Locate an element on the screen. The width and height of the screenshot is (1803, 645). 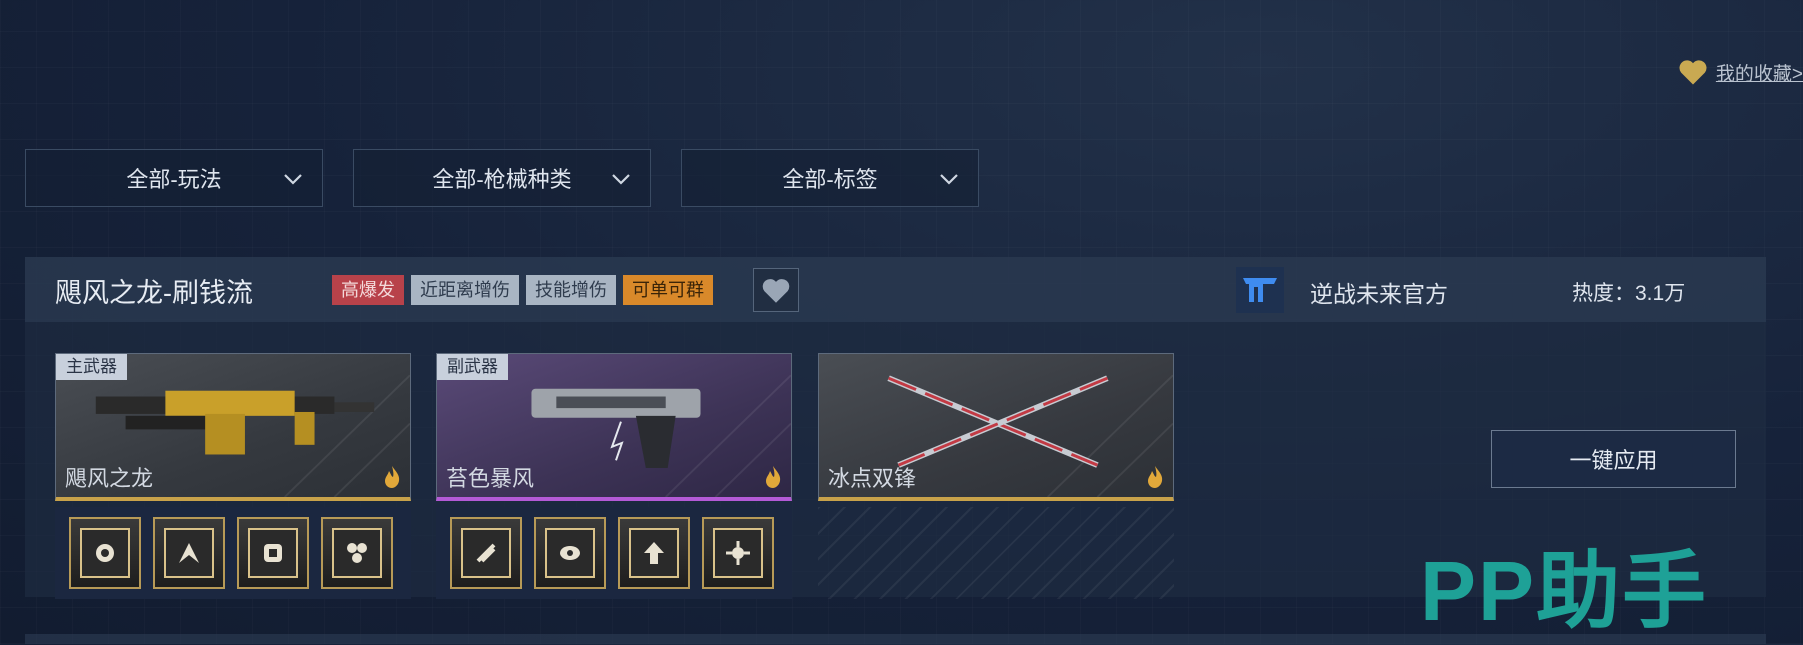
gameplay-filter-dropdown: 全部-玩法 is located at coordinates (174, 178).